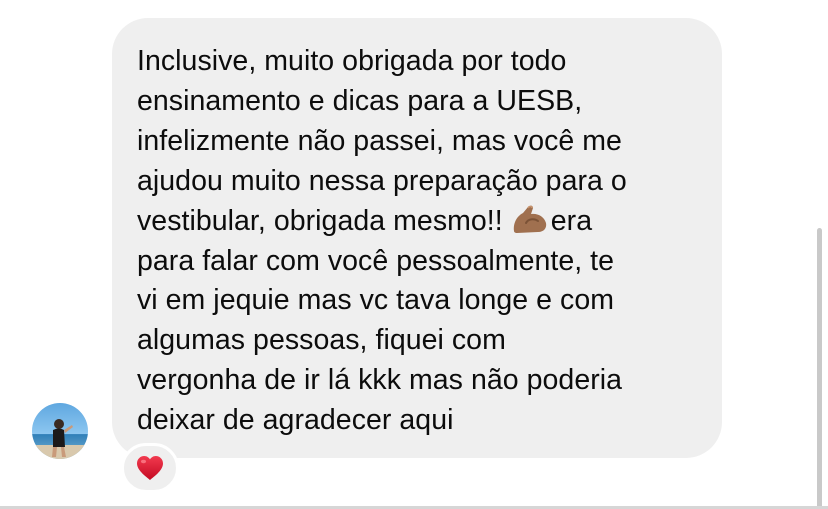  Describe the element at coordinates (321, 340) in the screenshot. I see `message-line: algumas pessoas, fiquei com` at that location.